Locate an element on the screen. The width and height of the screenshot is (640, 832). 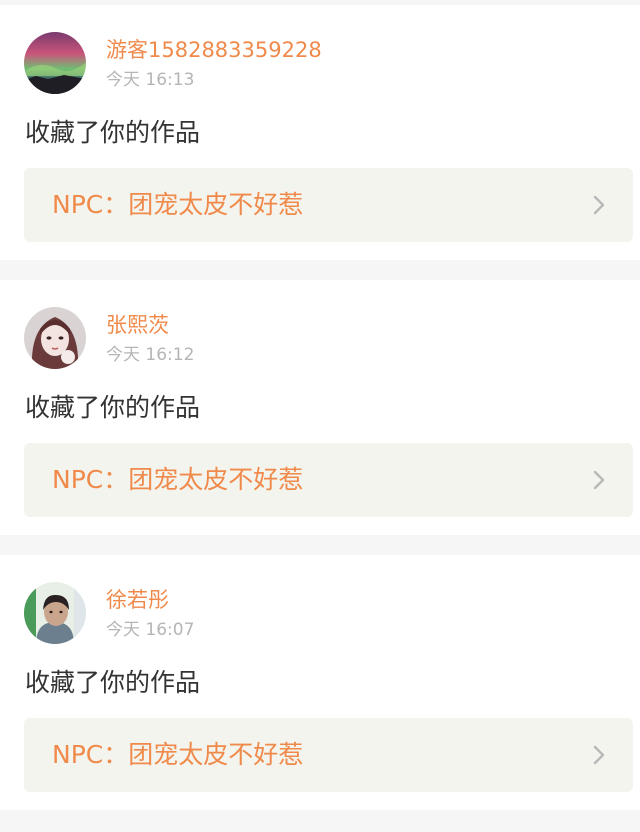
username: 徐若彤 is located at coordinates (137, 600).